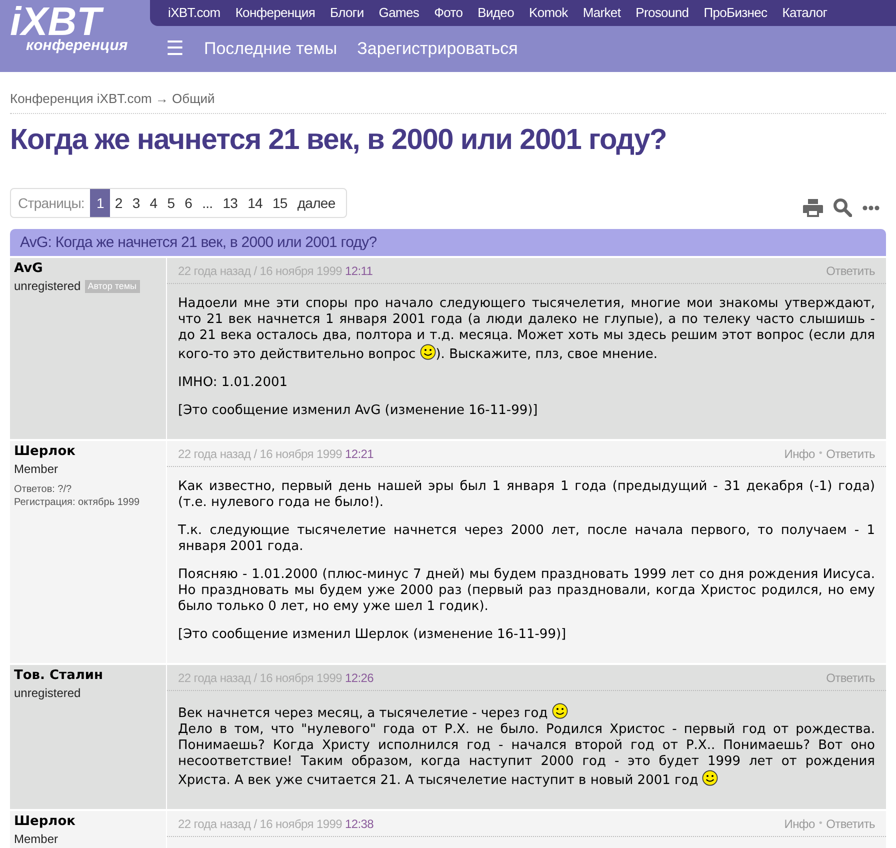 Image resolution: width=896 pixels, height=848 pixels. I want to click on post-text: [Это сообщение изменил AvG (изменение 16-11-99)], so click(358, 411).